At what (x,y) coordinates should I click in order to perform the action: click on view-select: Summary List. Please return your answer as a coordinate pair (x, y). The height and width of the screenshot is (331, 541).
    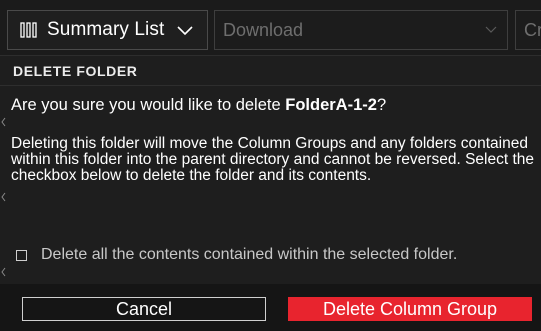
    Looking at the image, I should click on (107, 30).